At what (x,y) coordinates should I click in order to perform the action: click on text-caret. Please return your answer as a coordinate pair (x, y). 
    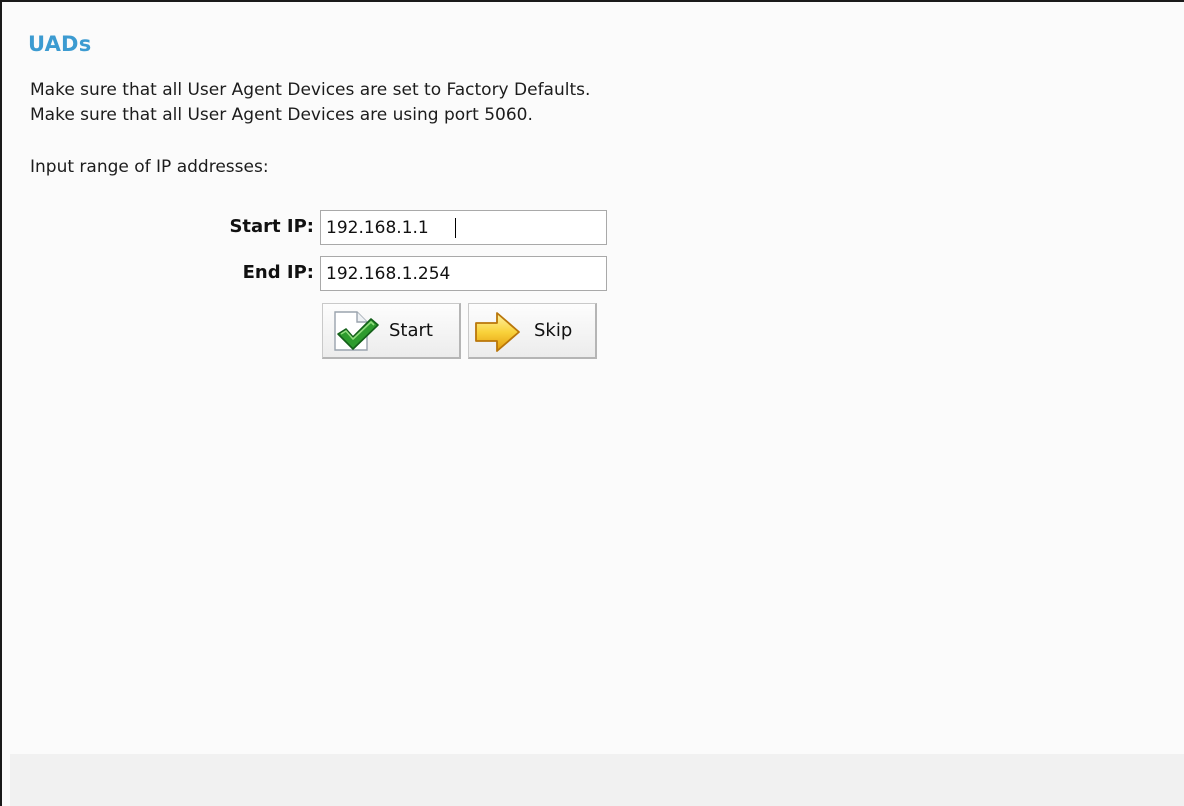
    Looking at the image, I should click on (455, 228).